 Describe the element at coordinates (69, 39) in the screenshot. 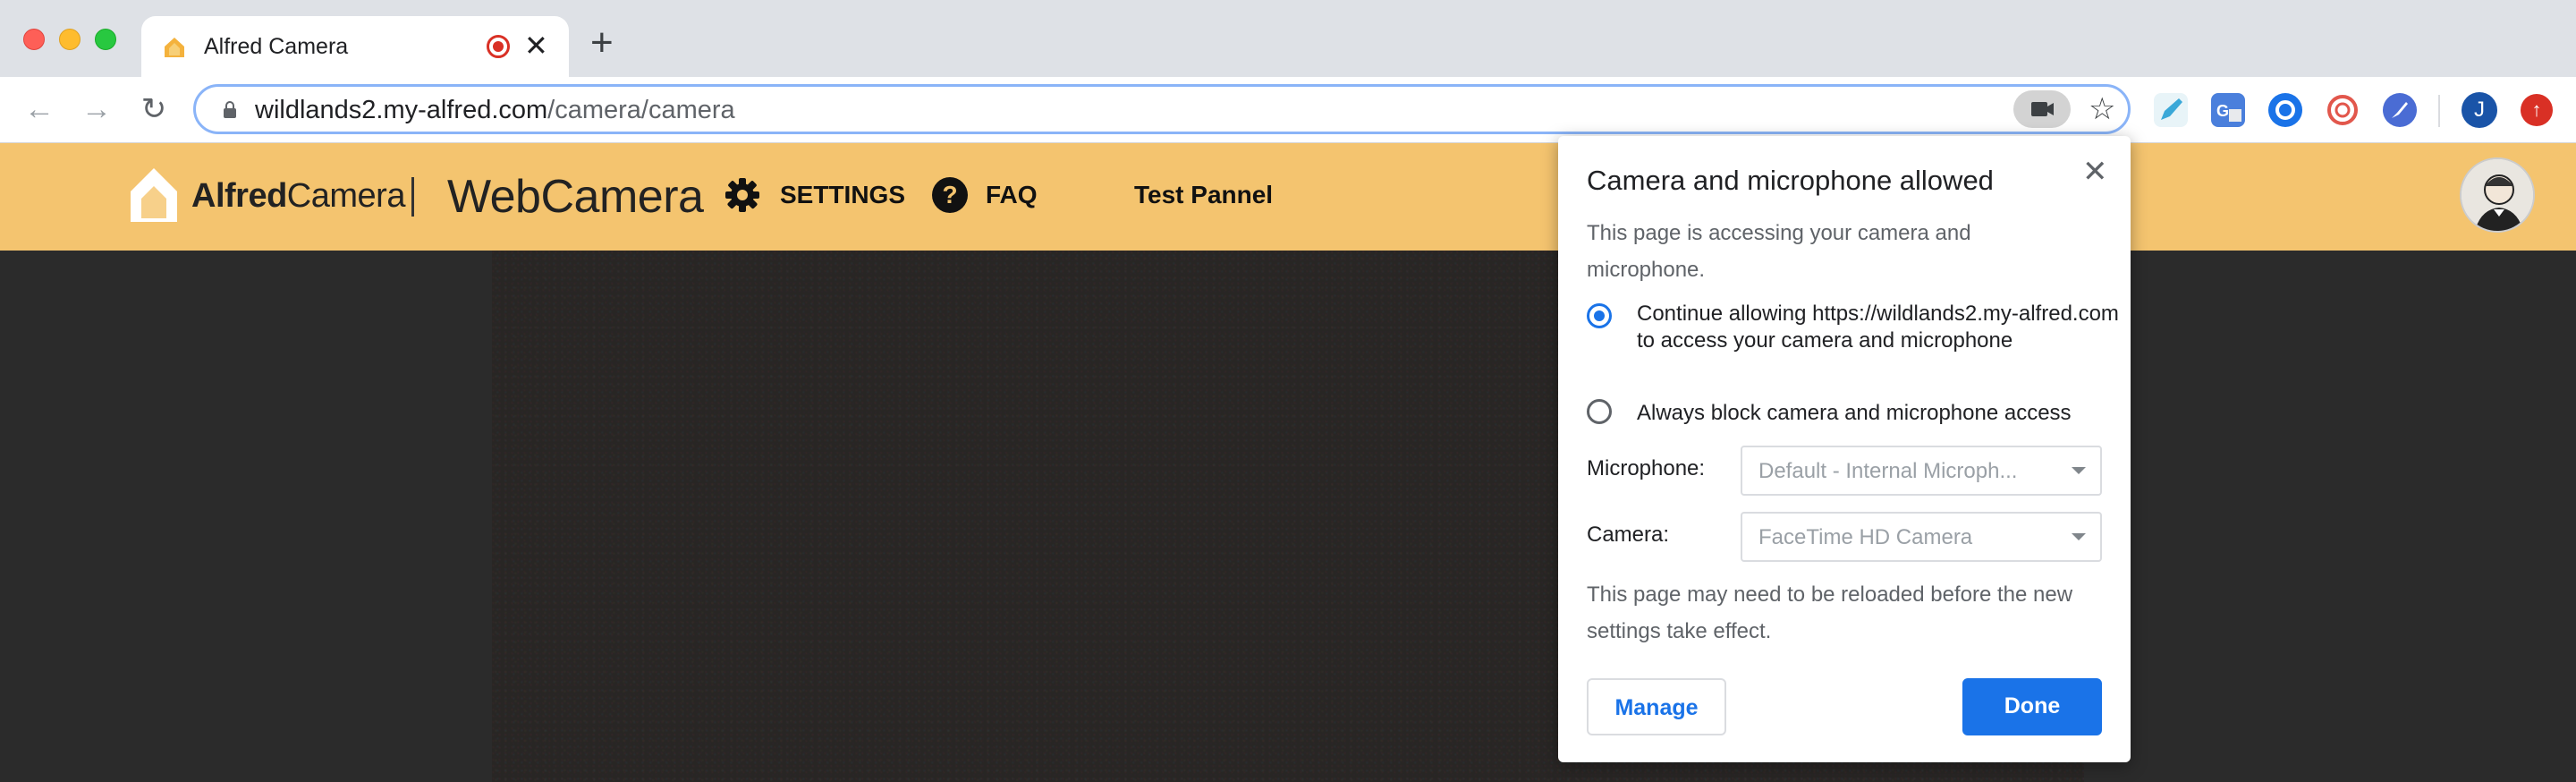

I see `window-minimize-button` at that location.